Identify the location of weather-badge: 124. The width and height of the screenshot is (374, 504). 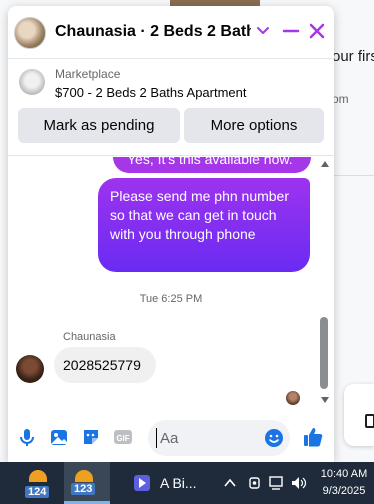
(37, 492).